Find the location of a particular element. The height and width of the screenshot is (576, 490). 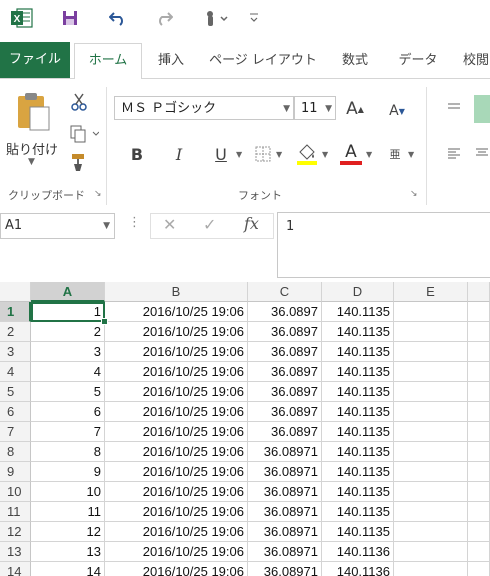

tab-insert: 挿入 is located at coordinates (171, 61).